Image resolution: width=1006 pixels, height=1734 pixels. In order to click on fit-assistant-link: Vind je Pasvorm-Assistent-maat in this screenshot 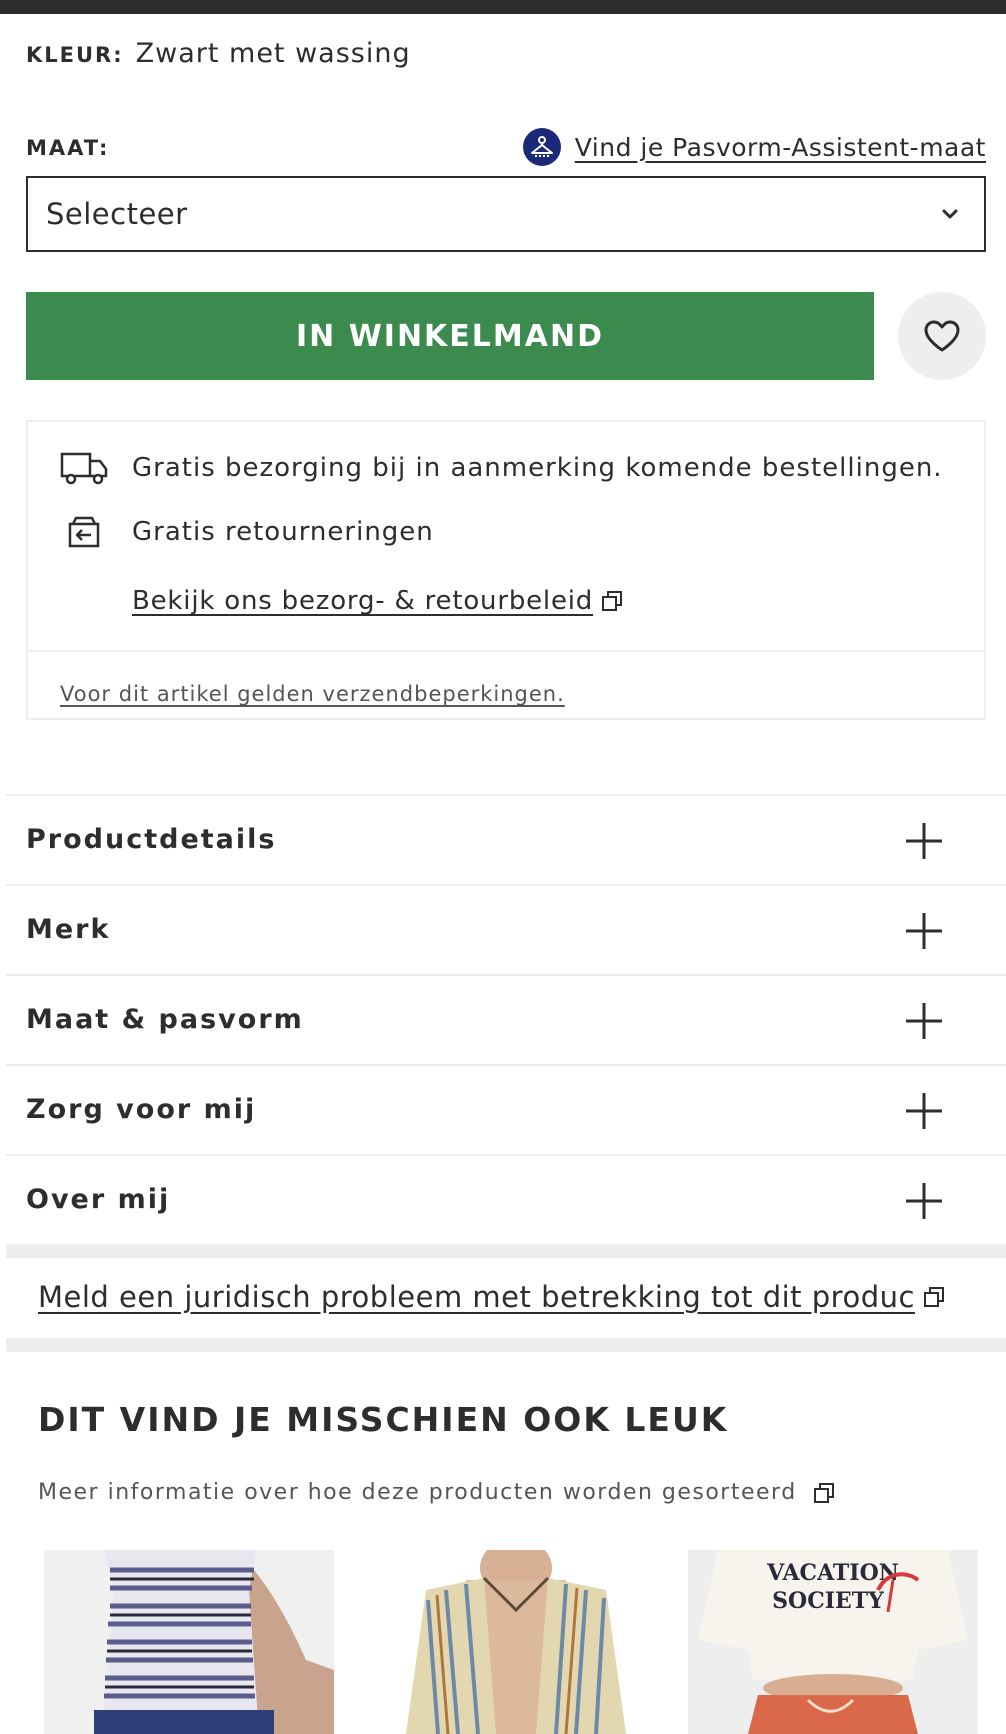, I will do `click(754, 147)`.